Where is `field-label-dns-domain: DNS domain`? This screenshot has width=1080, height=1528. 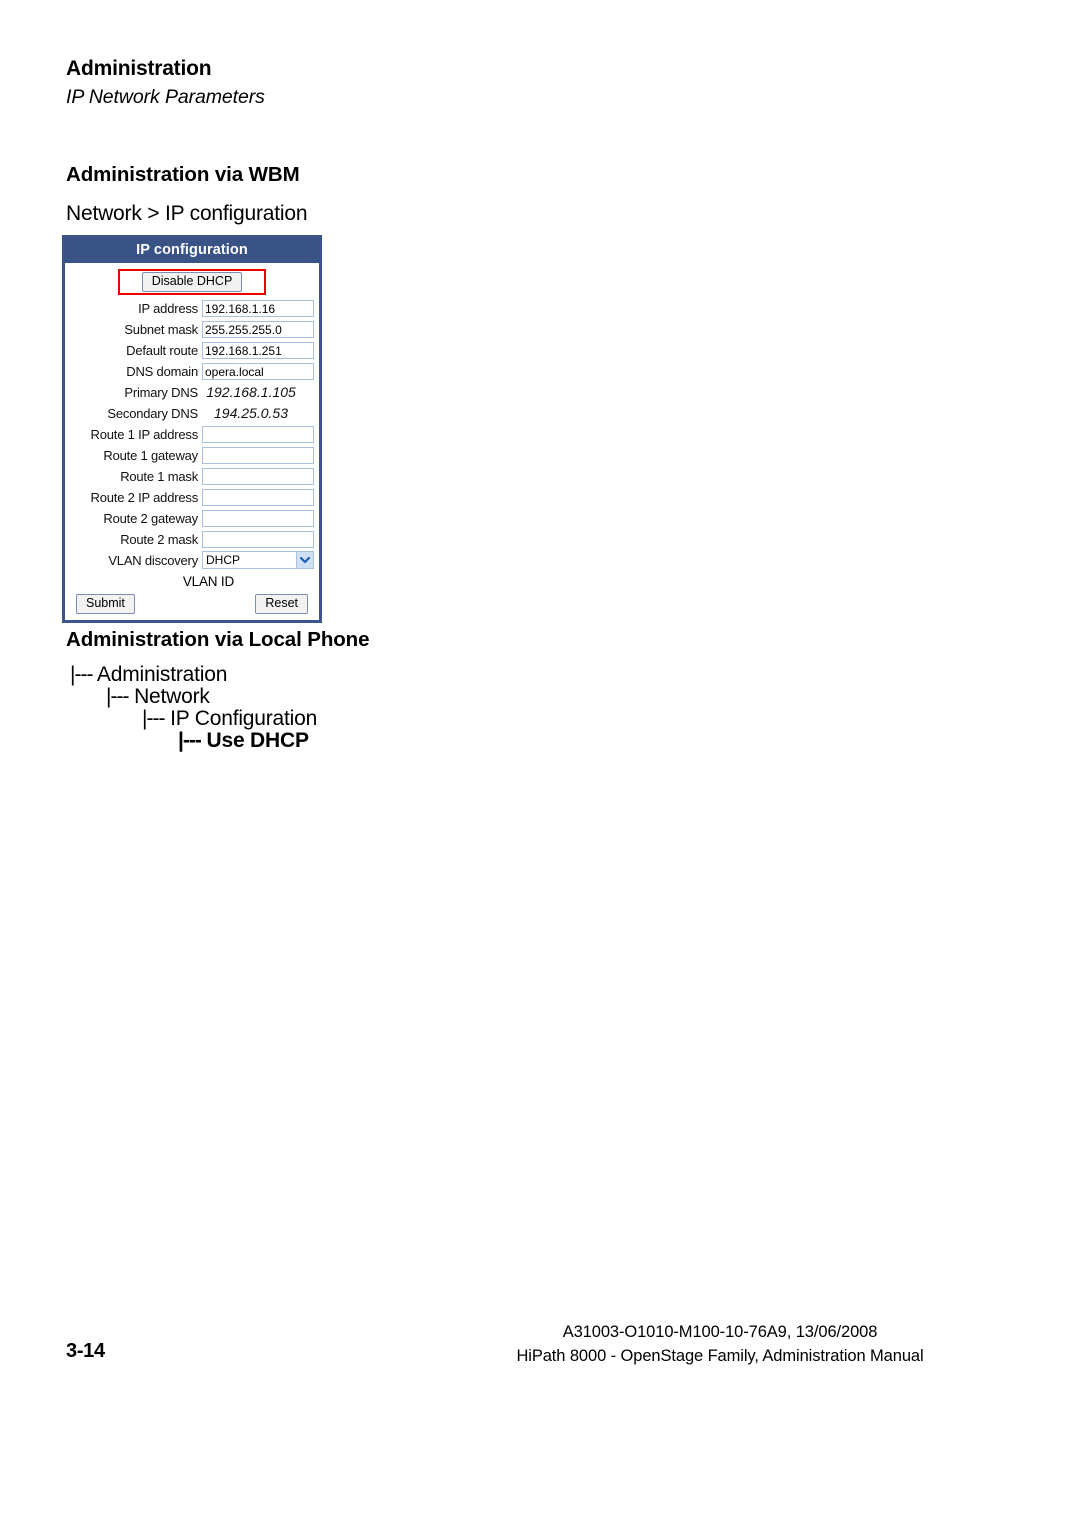
field-label-dns-domain: DNS domain is located at coordinates (162, 371).